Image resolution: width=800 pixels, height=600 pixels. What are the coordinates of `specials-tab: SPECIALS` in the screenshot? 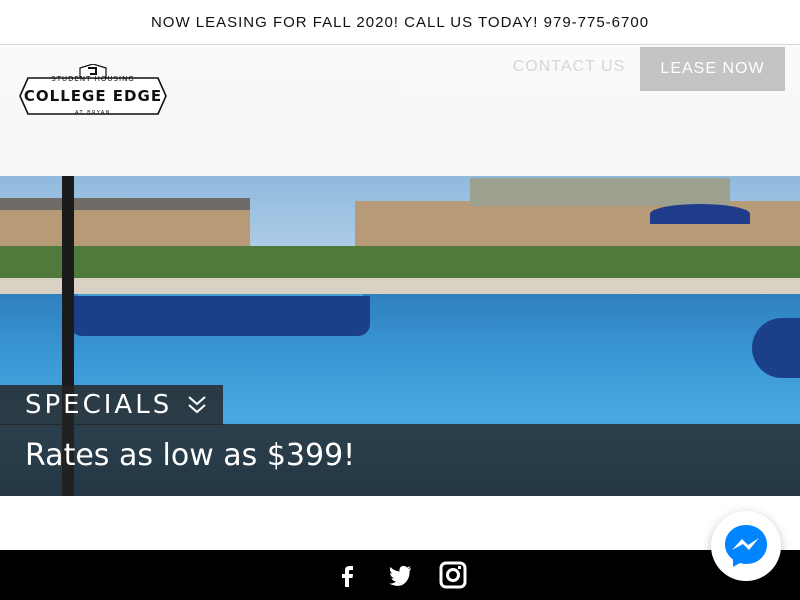 It's located at (111, 405).